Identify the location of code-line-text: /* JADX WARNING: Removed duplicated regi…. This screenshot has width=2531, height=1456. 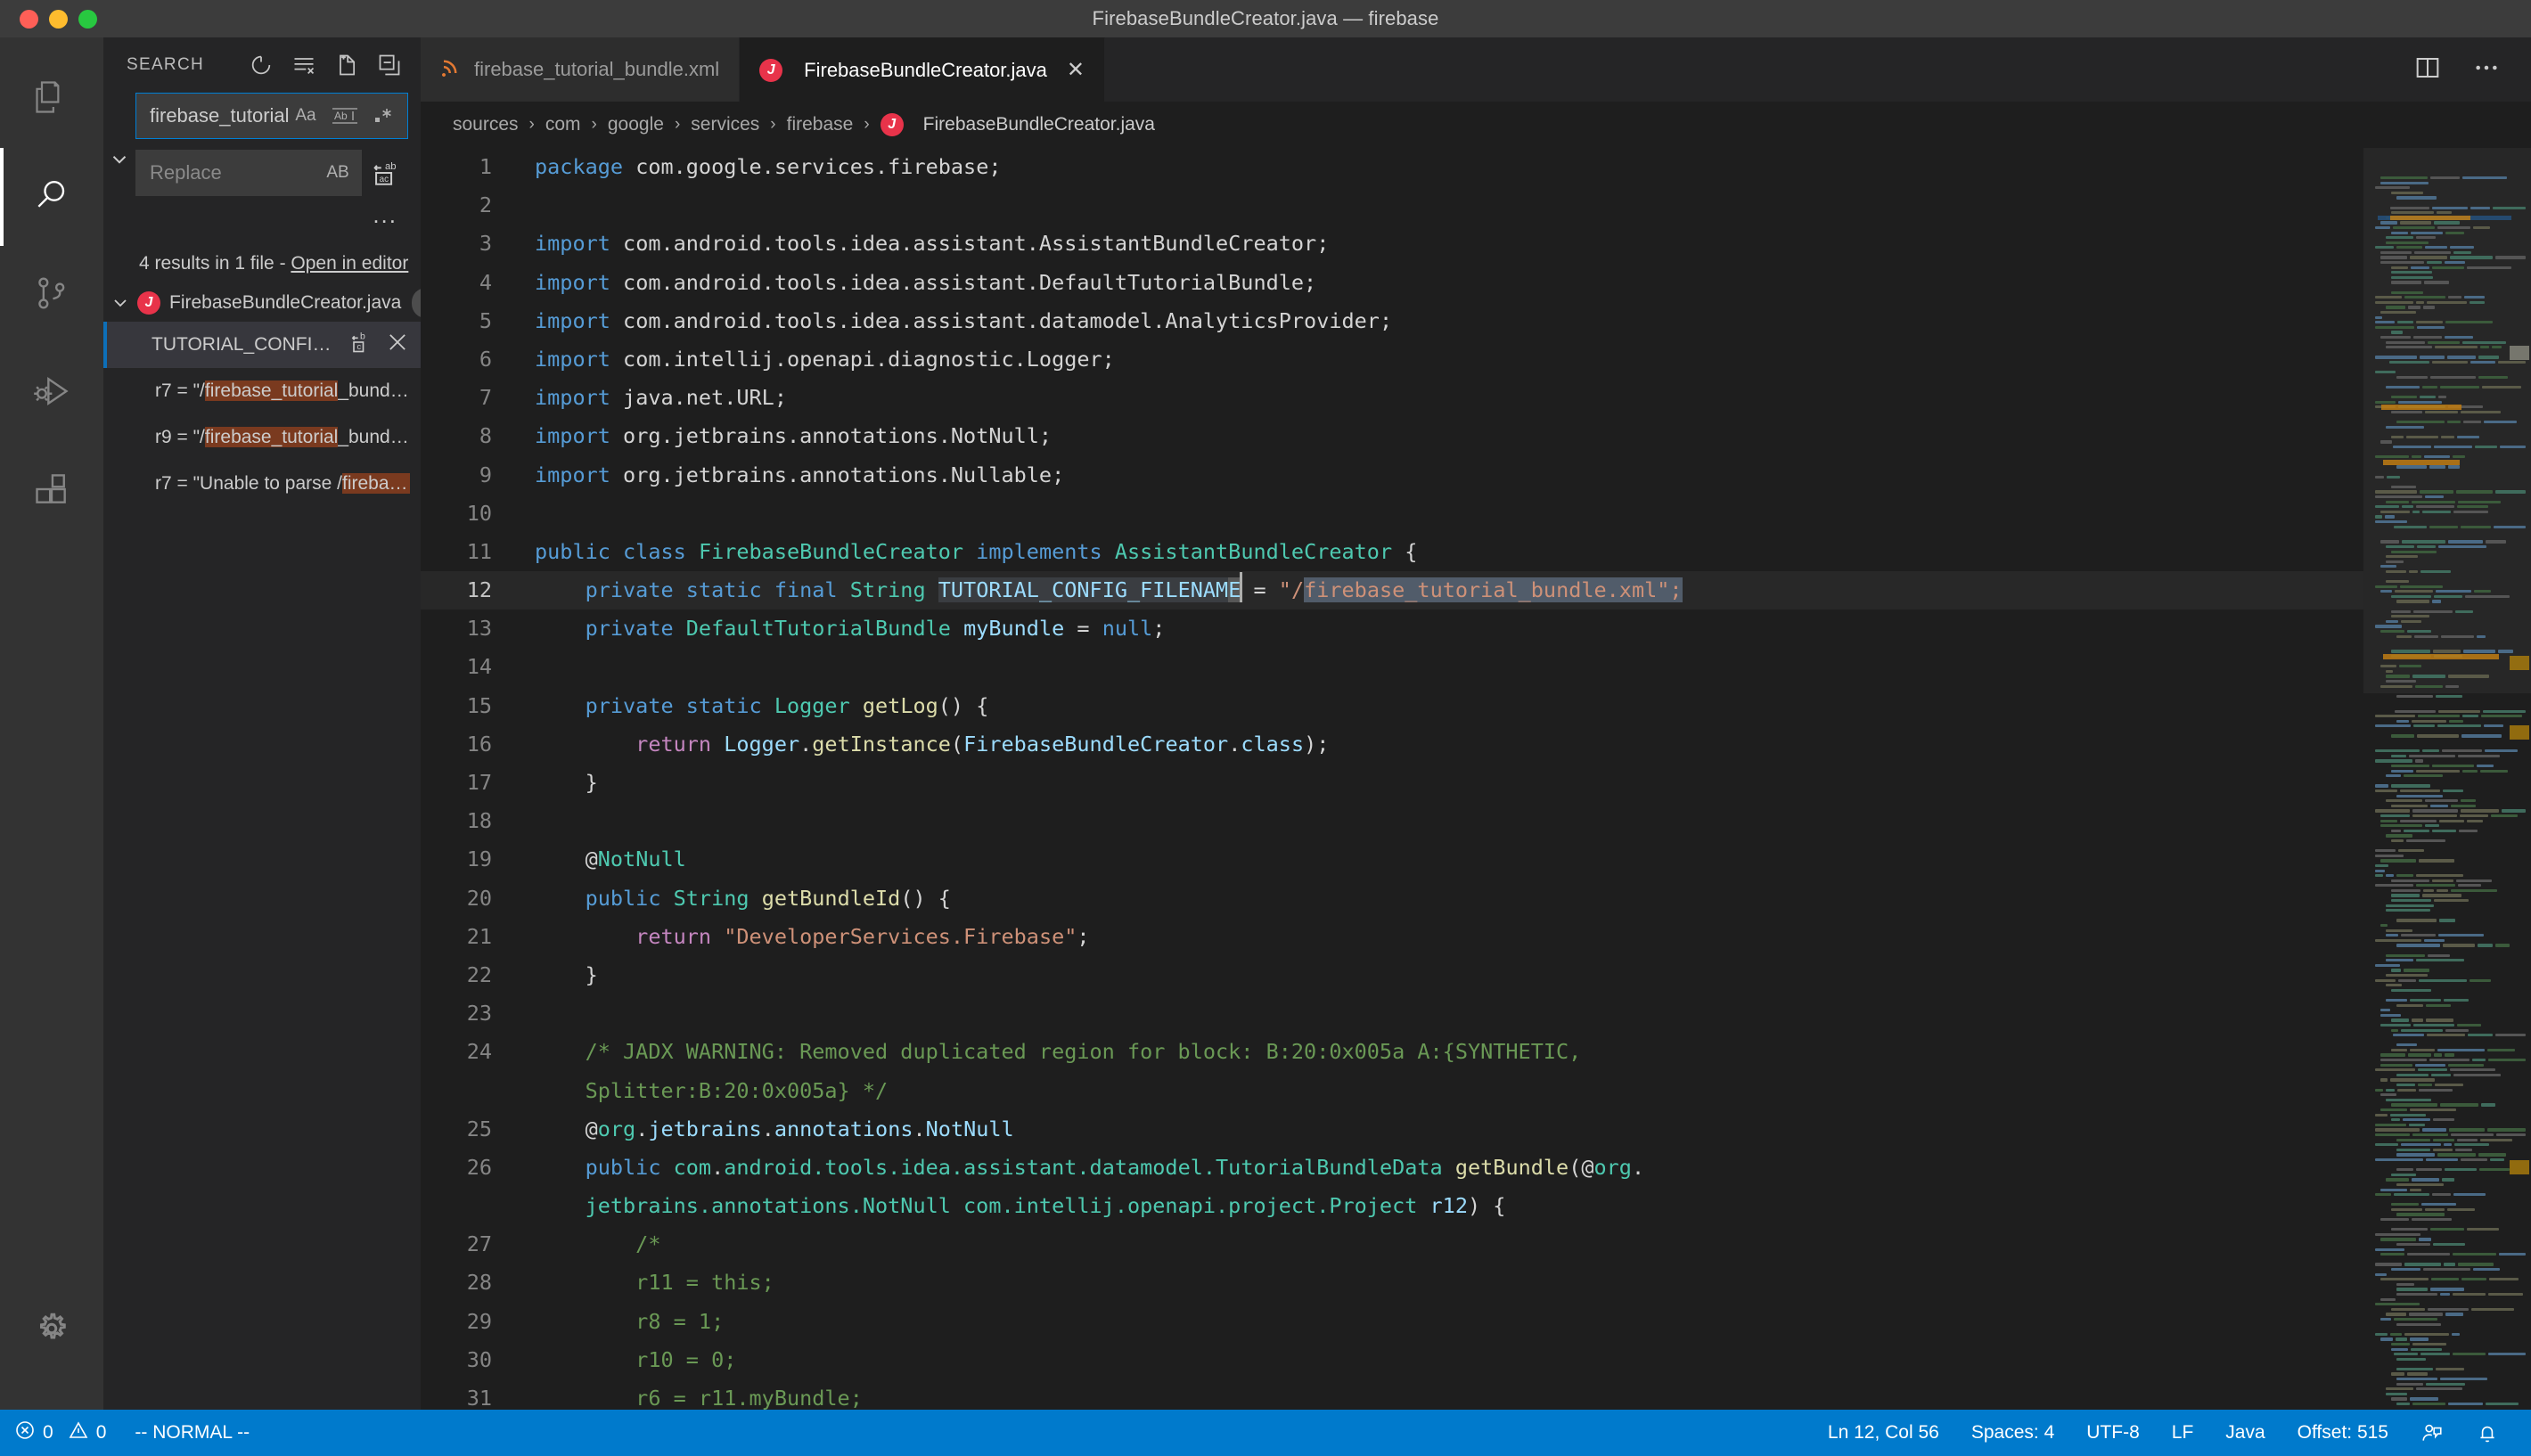
(1440, 1071).